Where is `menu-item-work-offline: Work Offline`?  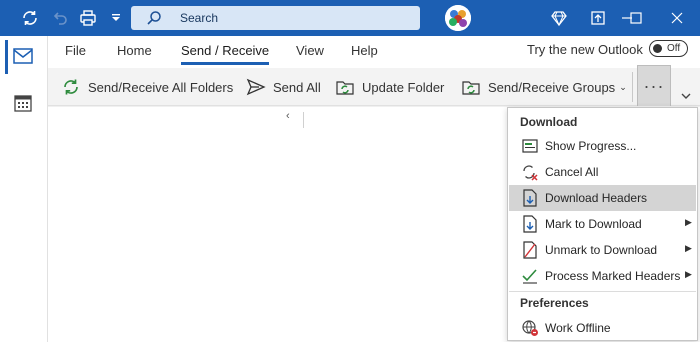 menu-item-work-offline: Work Offline is located at coordinates (602, 328).